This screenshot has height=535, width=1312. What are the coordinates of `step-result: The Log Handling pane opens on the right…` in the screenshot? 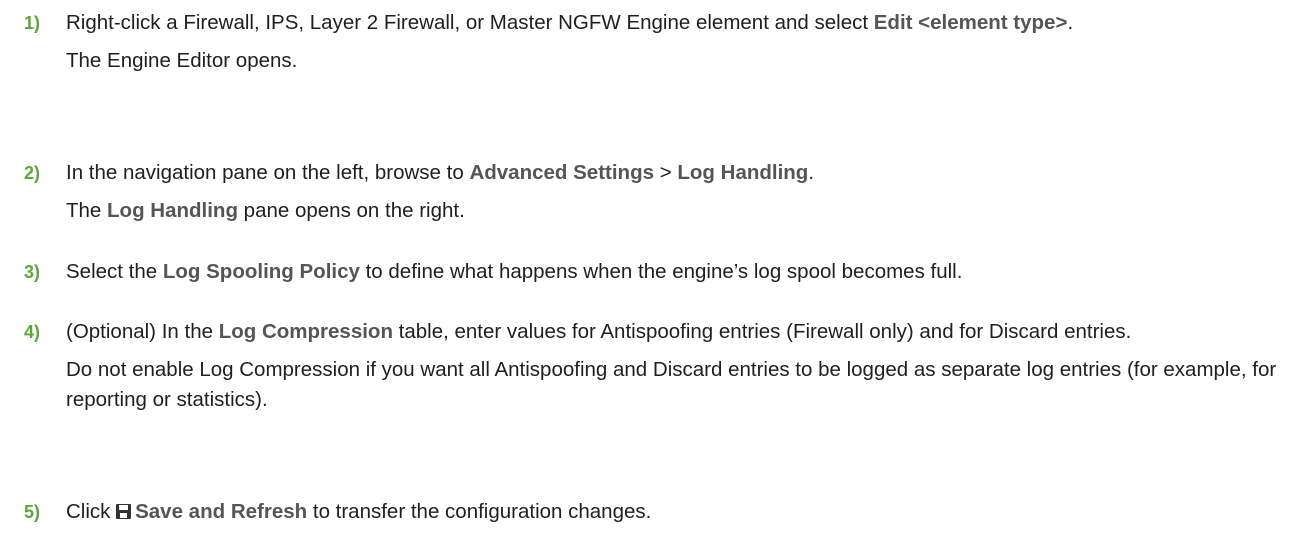 It's located at (678, 211).